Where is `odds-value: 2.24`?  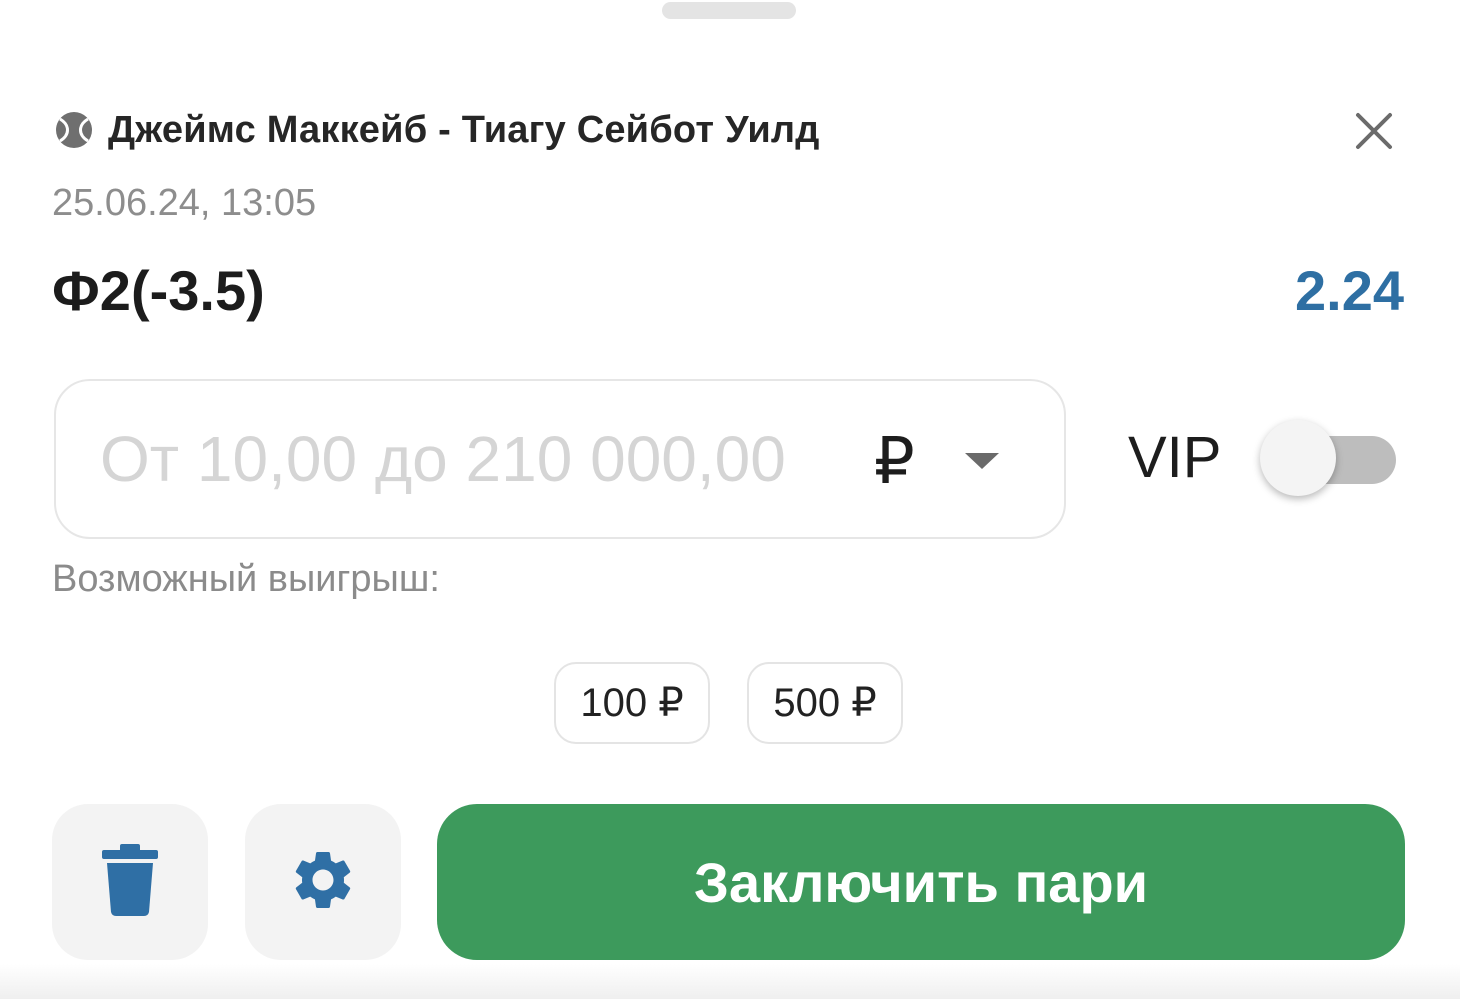 odds-value: 2.24 is located at coordinates (1349, 290).